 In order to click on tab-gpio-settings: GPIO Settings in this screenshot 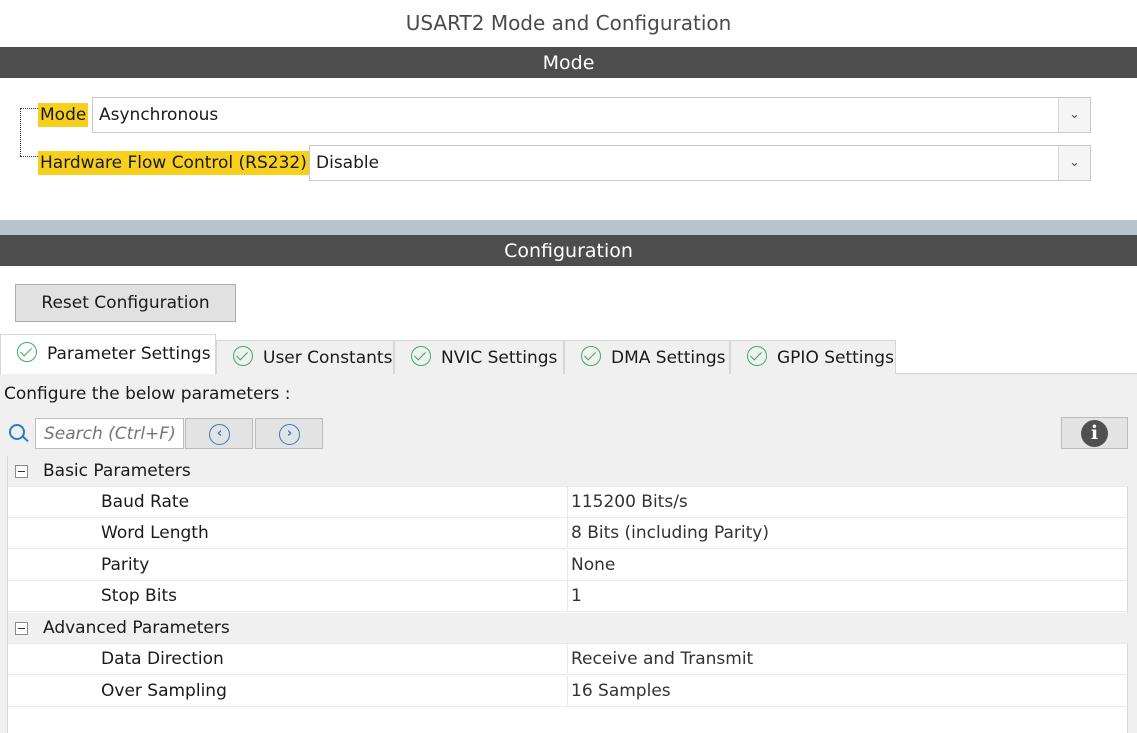, I will do `click(813, 357)`.